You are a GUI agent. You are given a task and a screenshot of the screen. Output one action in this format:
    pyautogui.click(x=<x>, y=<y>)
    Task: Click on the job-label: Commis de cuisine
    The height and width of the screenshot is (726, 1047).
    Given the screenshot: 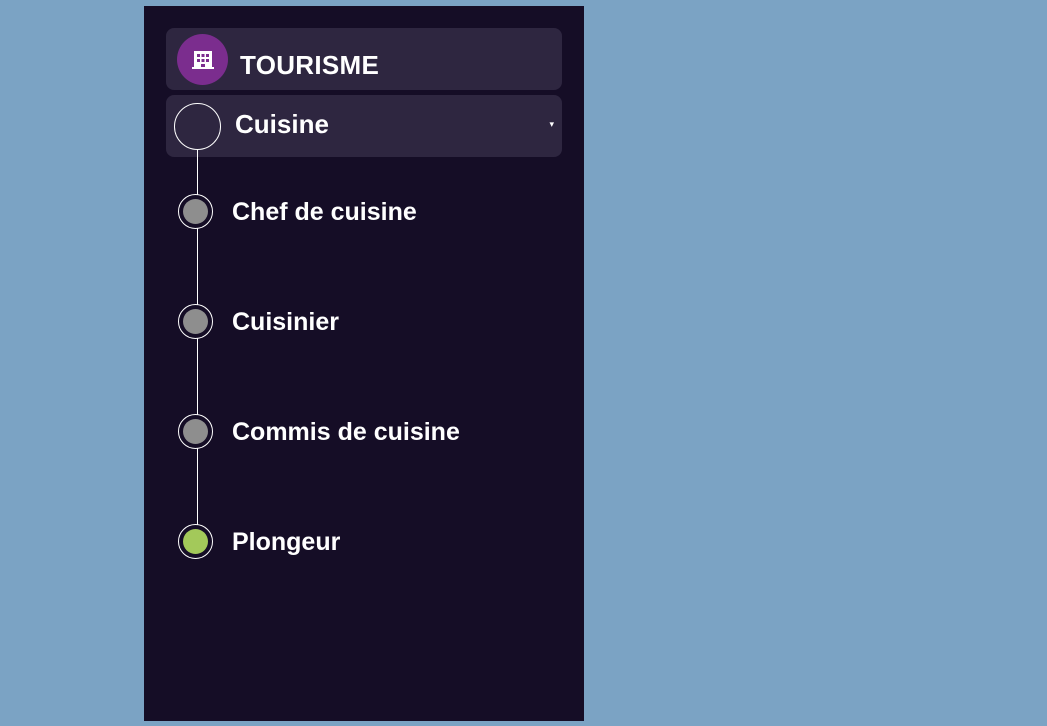 What is the action you would take?
    pyautogui.click(x=346, y=432)
    